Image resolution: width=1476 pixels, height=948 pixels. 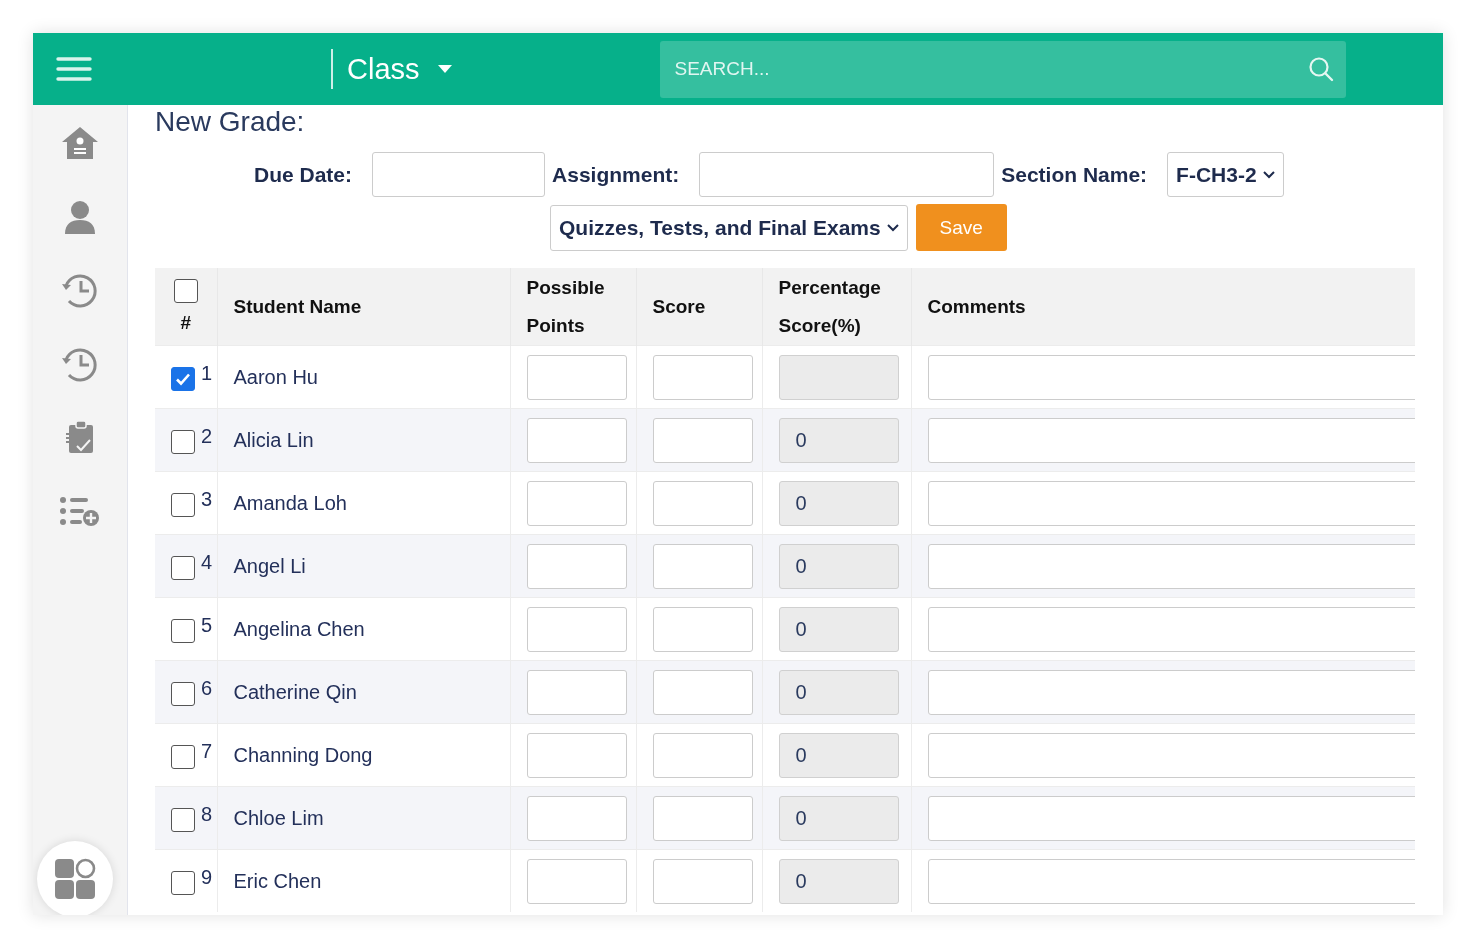 What do you see at coordinates (729, 227) in the screenshot?
I see `category-dropdown: Quizzes, Tests, and Final Exams` at bounding box center [729, 227].